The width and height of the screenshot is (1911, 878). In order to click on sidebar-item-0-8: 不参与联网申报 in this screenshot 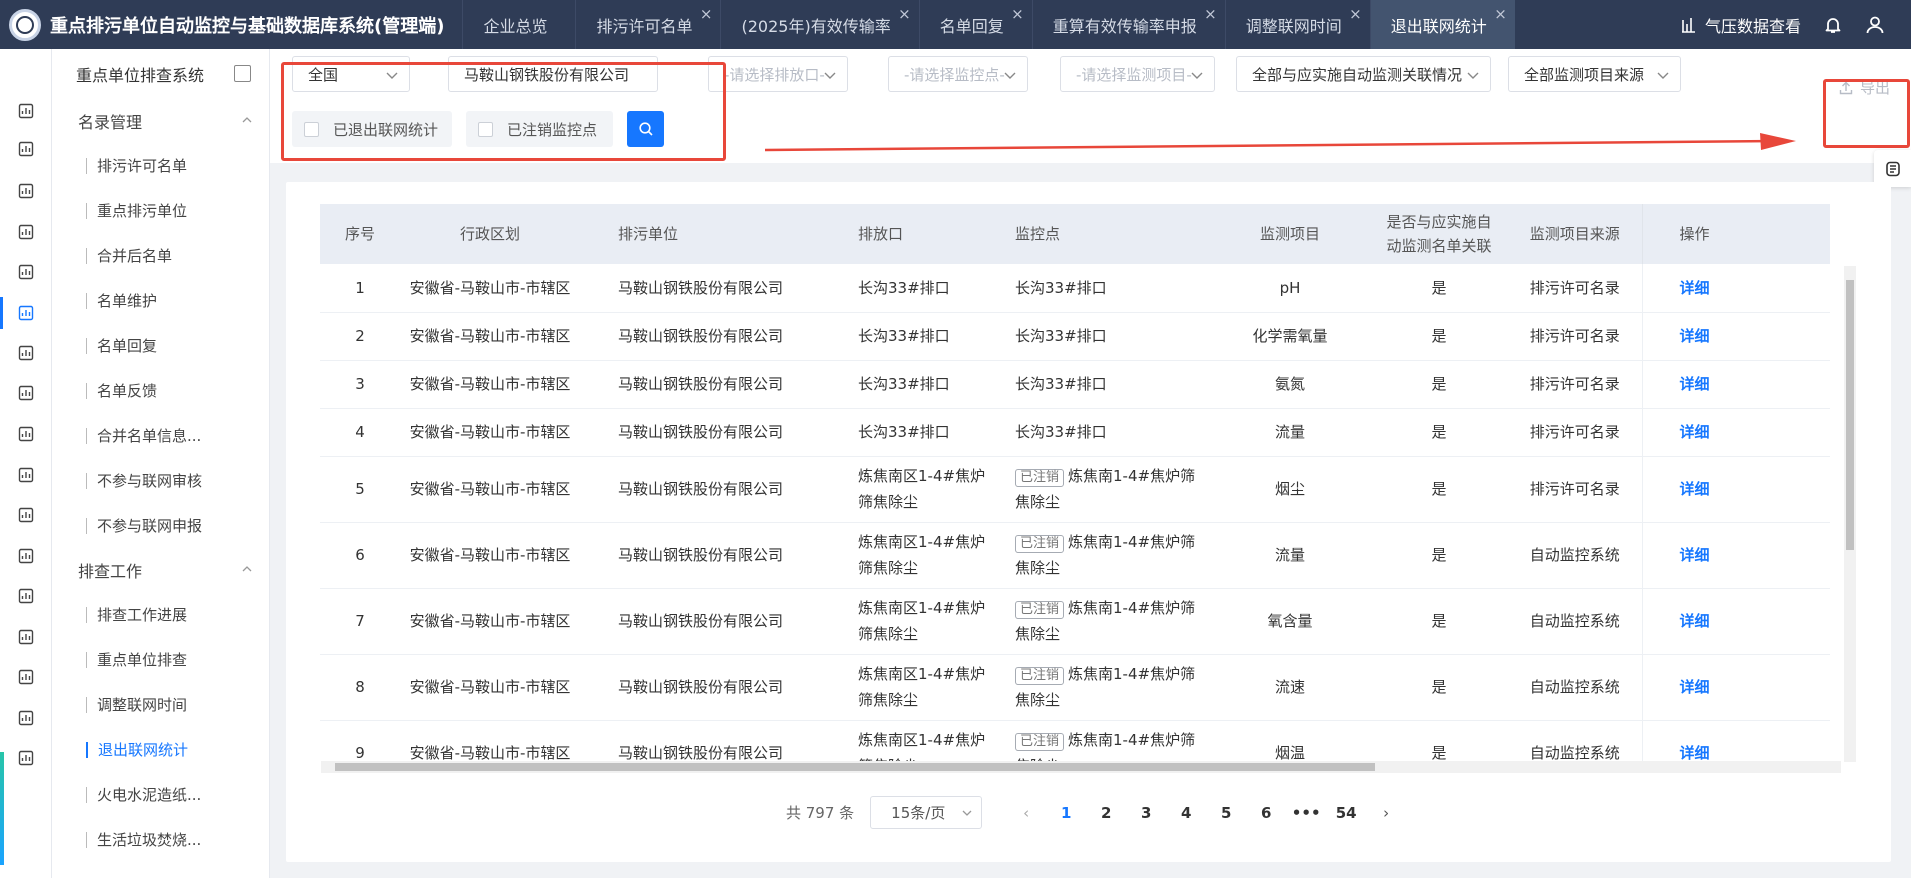, I will do `click(160, 525)`.